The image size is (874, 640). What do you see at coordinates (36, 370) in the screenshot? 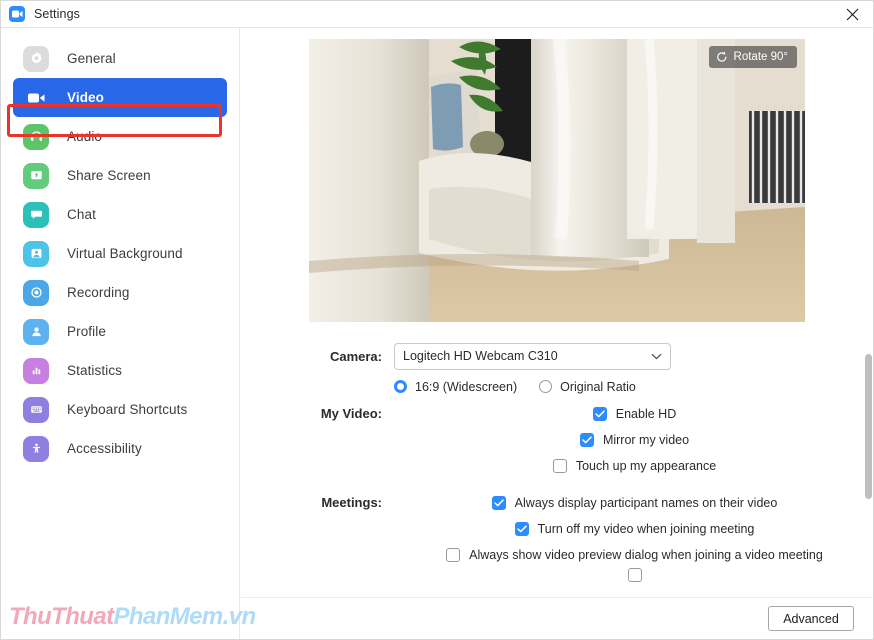
I see `bar-chart-icon` at bounding box center [36, 370].